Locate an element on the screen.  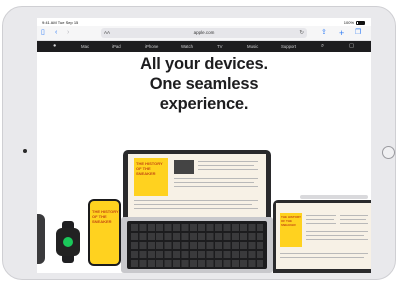
watch-activity-icon is located at coordinates (68, 242).